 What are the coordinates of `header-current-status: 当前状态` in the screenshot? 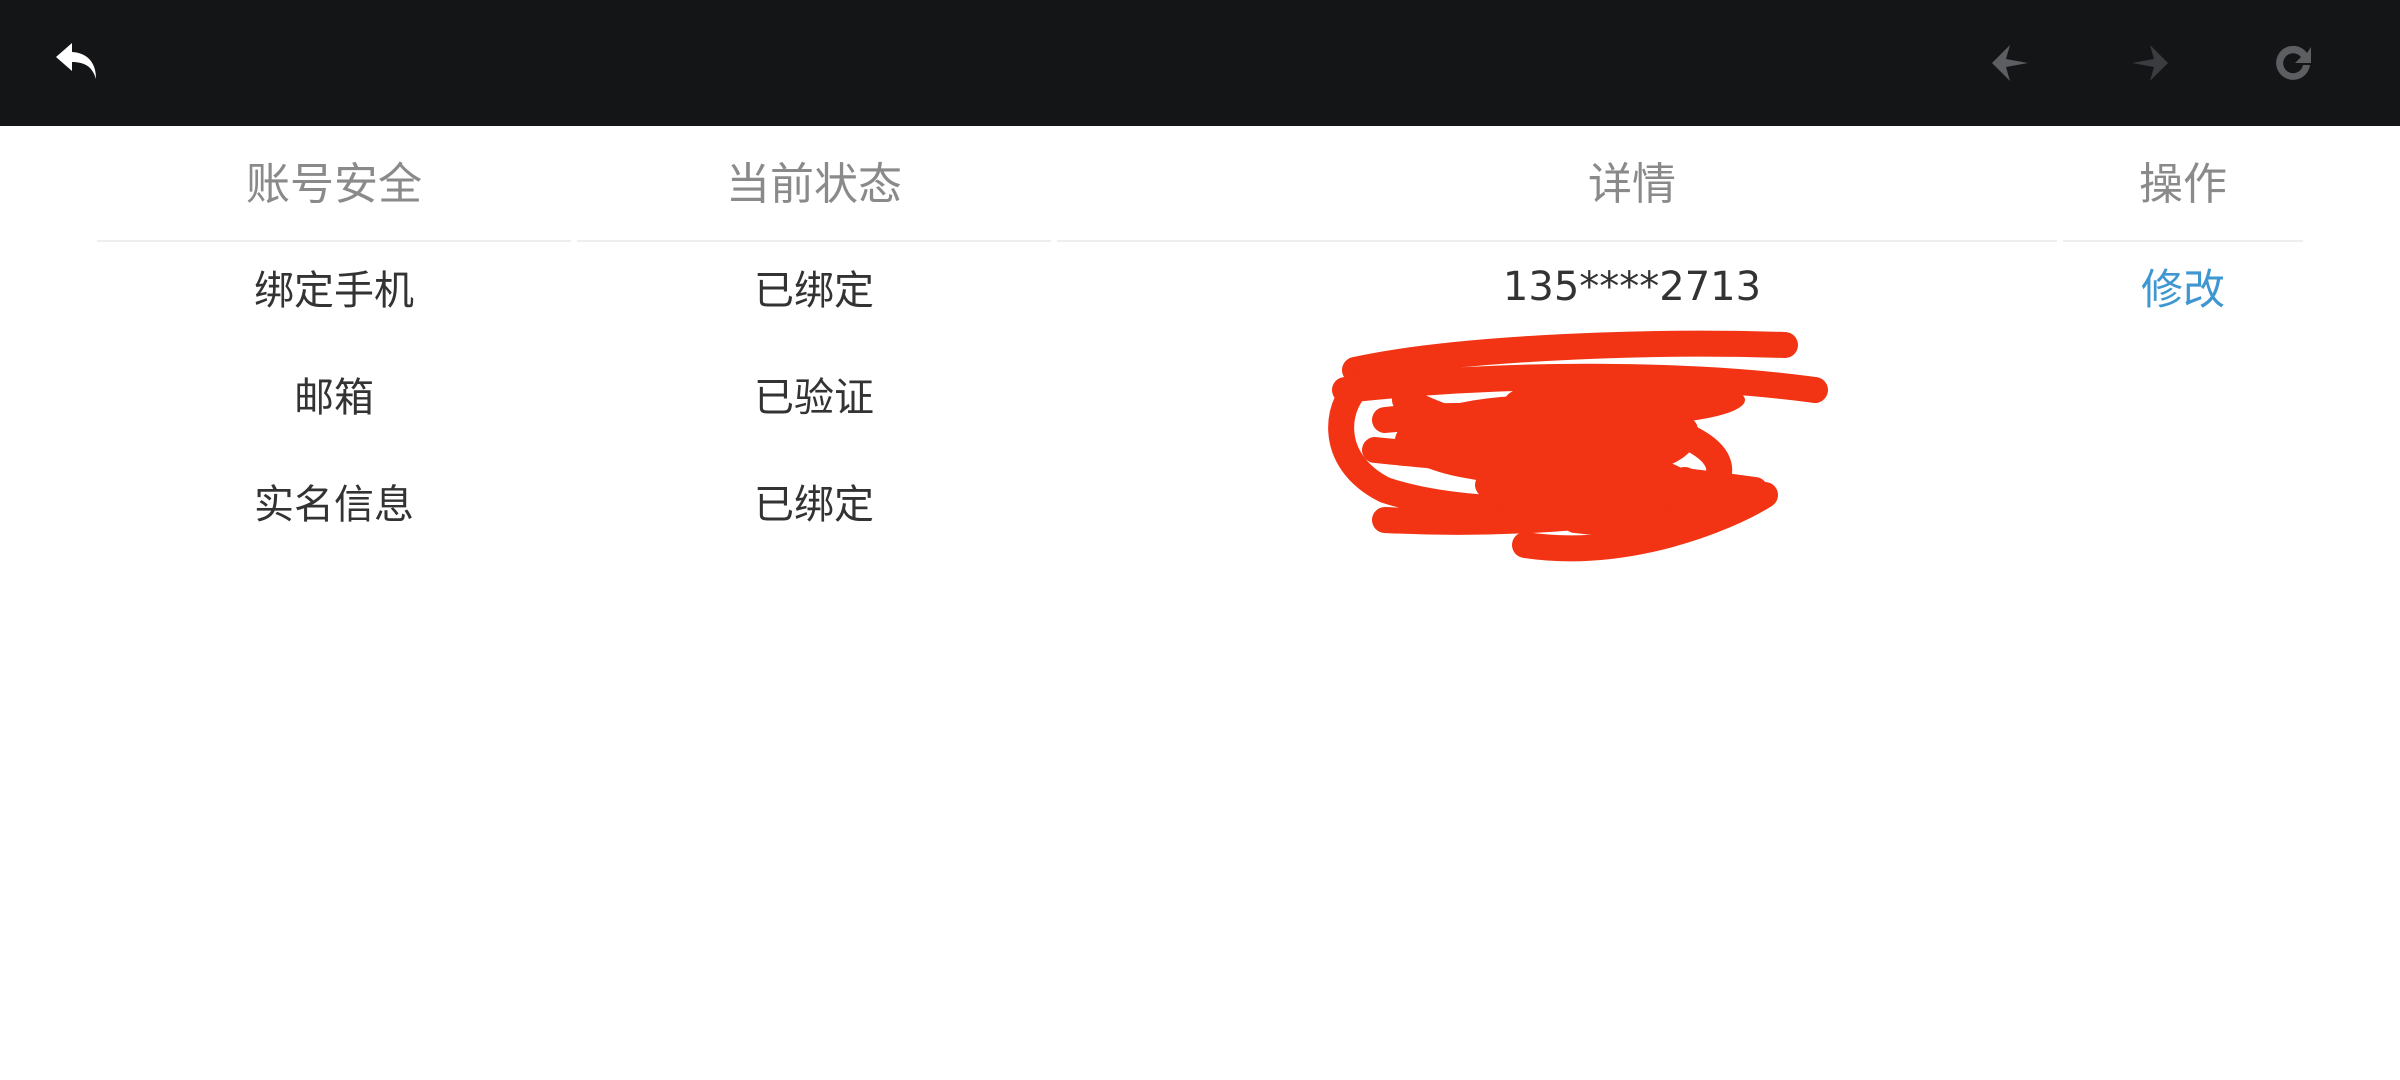 It's located at (814, 184).